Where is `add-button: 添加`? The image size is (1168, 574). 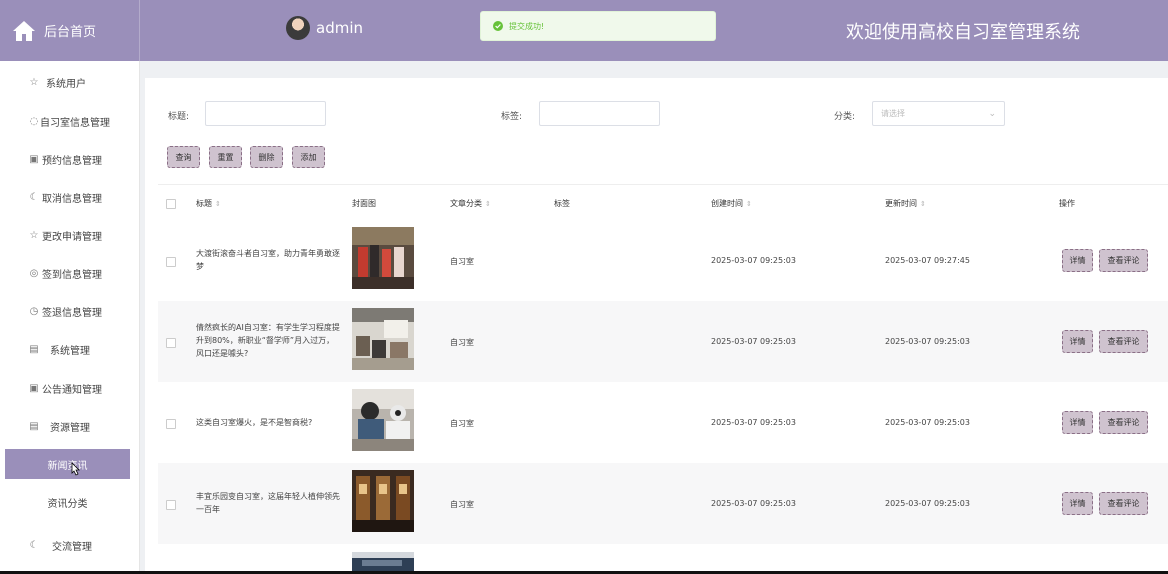
add-button: 添加 is located at coordinates (308, 157).